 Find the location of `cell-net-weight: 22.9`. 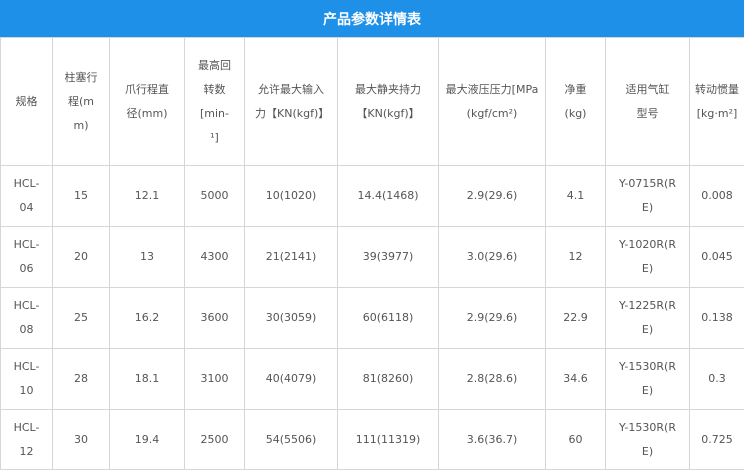

cell-net-weight: 22.9 is located at coordinates (575, 318).